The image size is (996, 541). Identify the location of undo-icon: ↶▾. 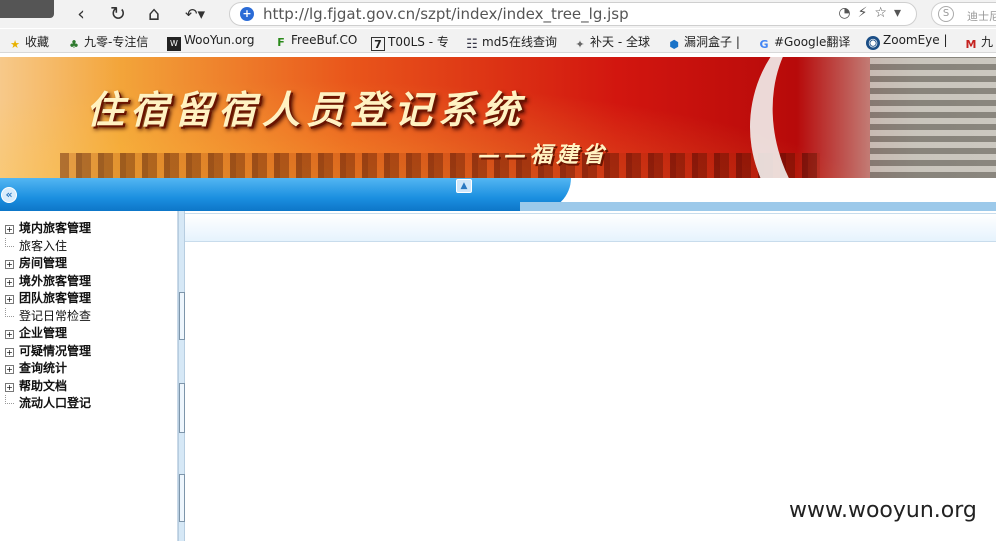
(195, 14).